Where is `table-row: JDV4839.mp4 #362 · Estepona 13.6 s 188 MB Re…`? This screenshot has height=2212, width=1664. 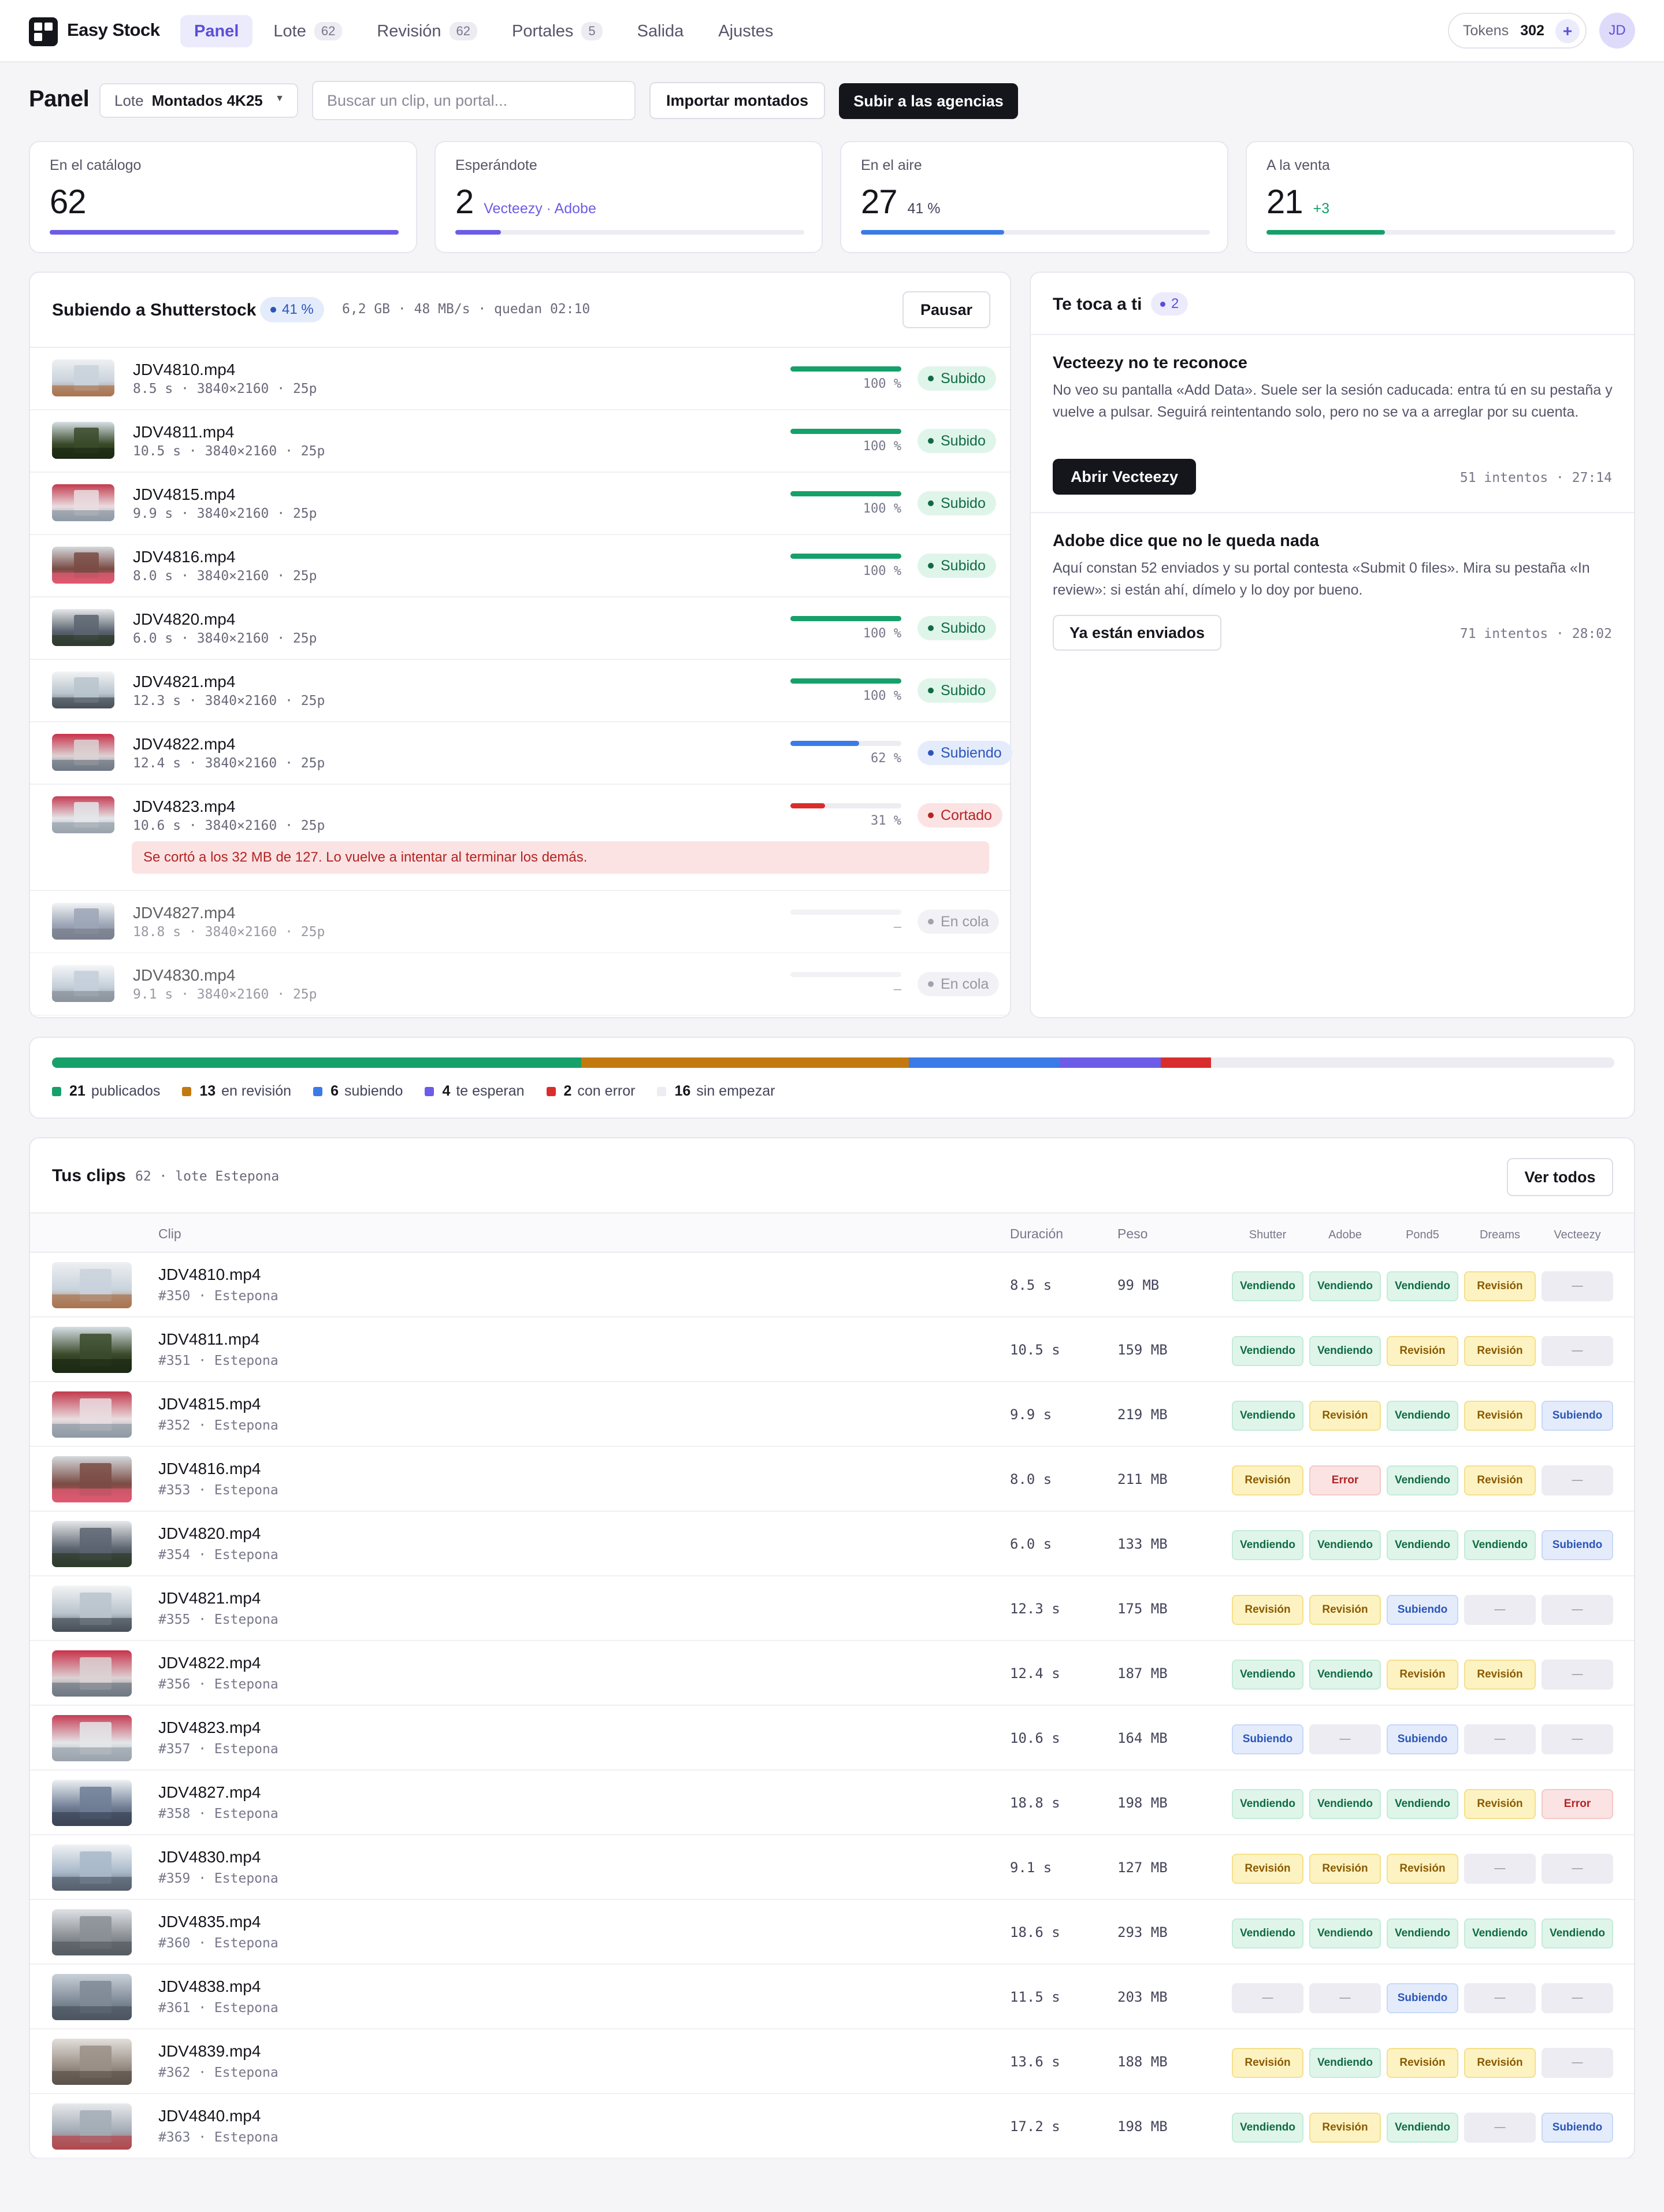 table-row: JDV4839.mp4 #362 · Estepona 13.6 s 188 MB Re… is located at coordinates (832, 2061).